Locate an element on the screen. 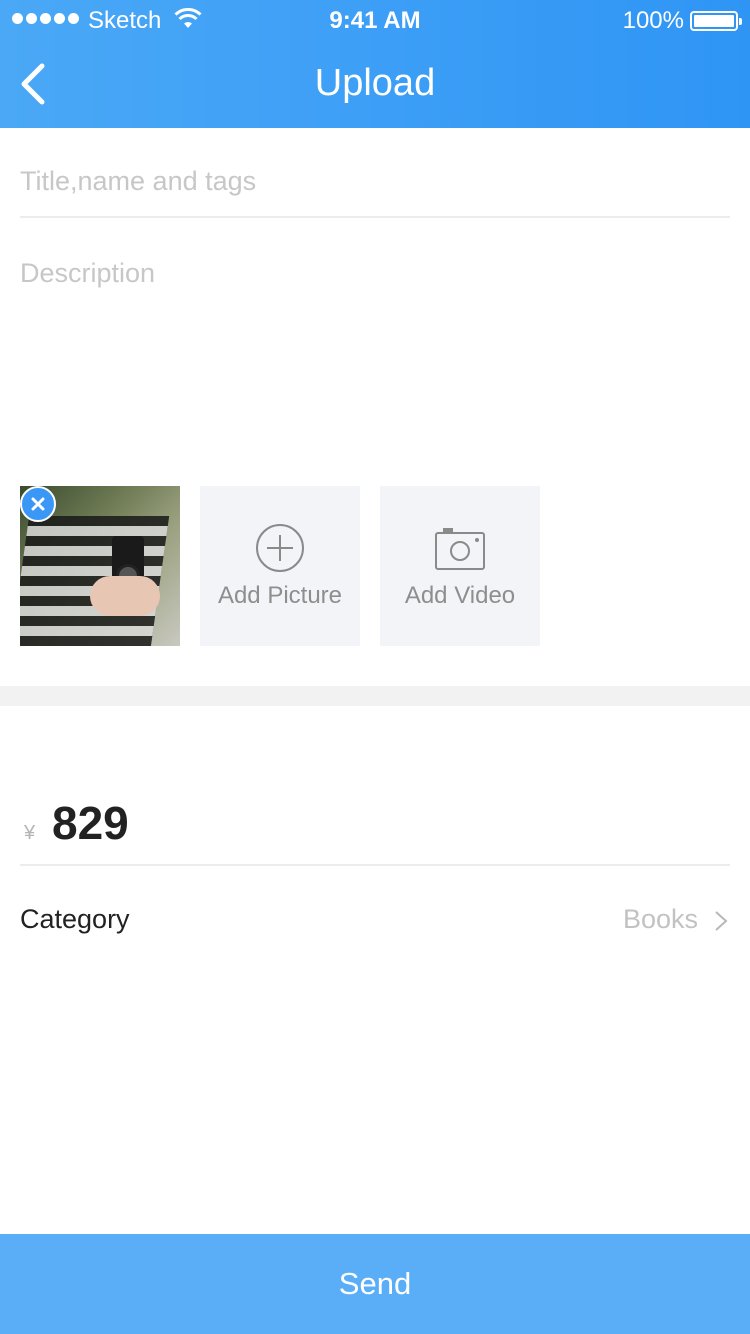 The image size is (750, 1334). remove-photo-button is located at coordinates (38, 504).